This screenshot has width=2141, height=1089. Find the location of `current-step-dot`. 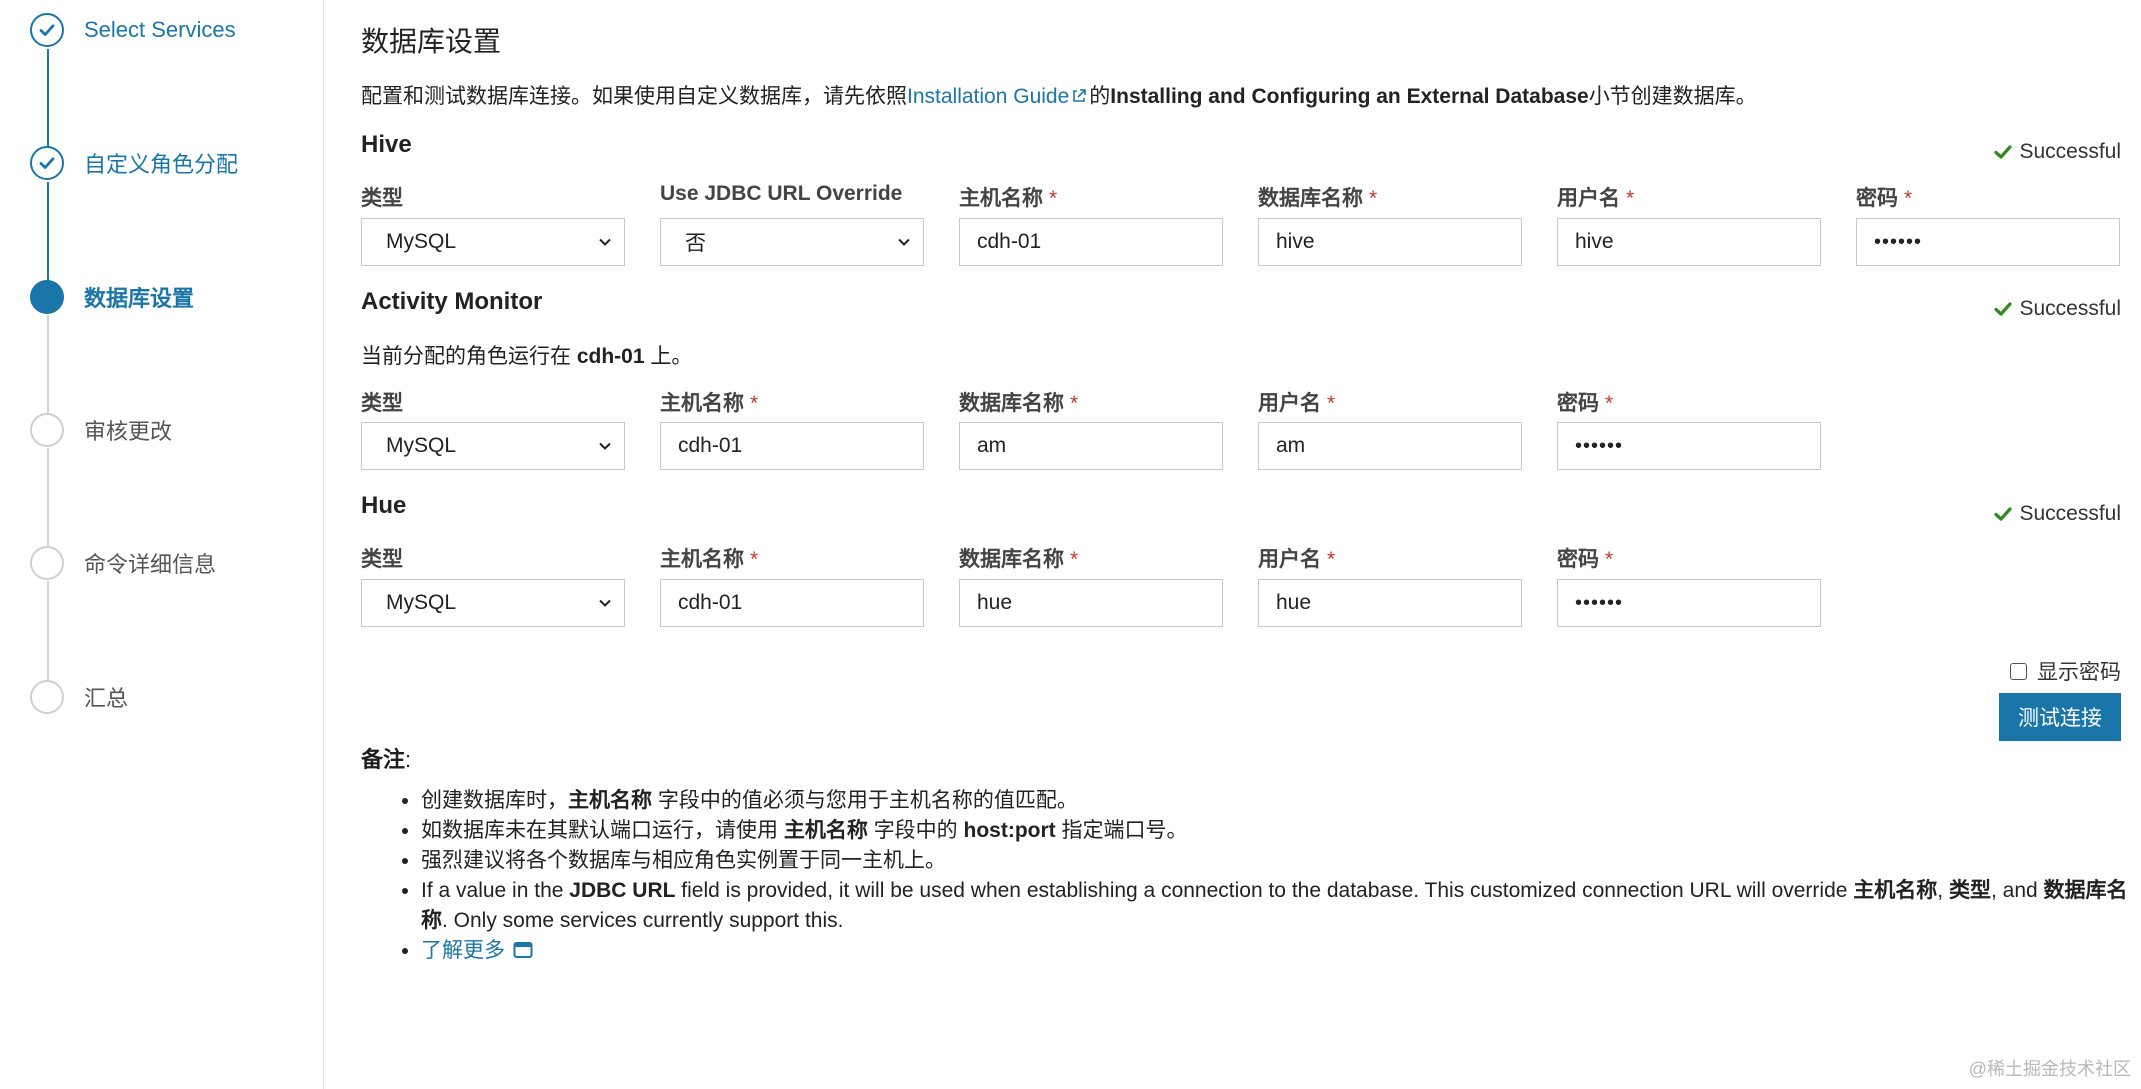

current-step-dot is located at coordinates (47, 297).